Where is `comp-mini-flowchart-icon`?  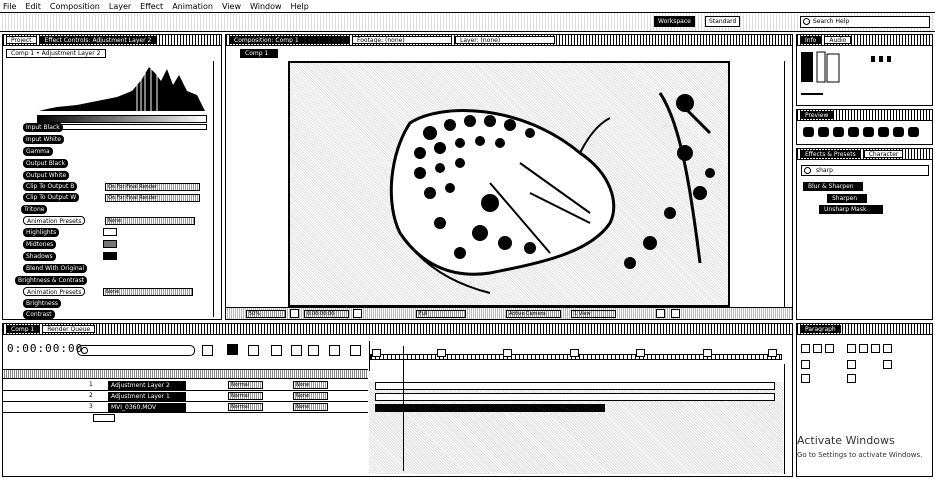
comp-mini-flowchart-icon is located at coordinates (207, 350).